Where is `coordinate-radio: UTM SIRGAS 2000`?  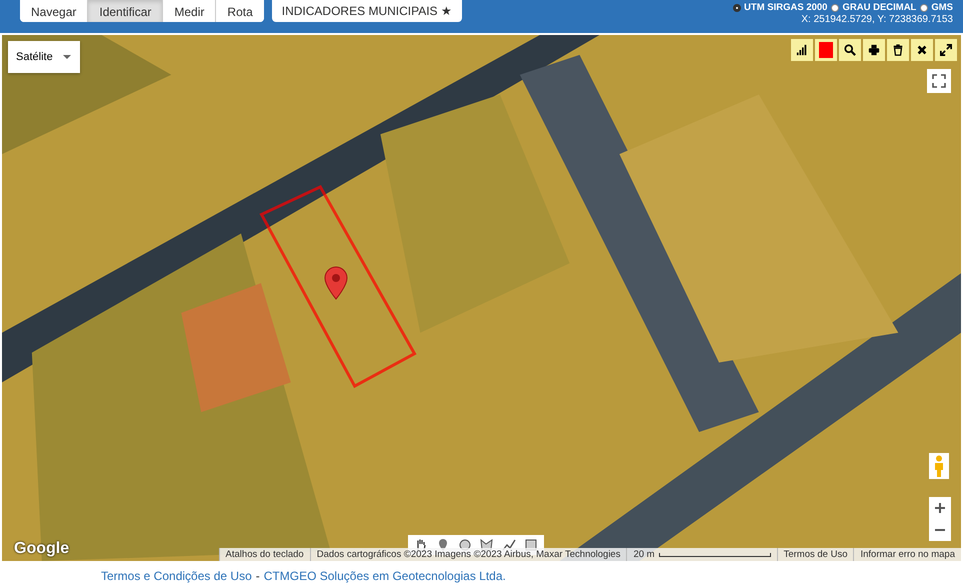 coordinate-radio: UTM SIRGAS 2000 is located at coordinates (780, 7).